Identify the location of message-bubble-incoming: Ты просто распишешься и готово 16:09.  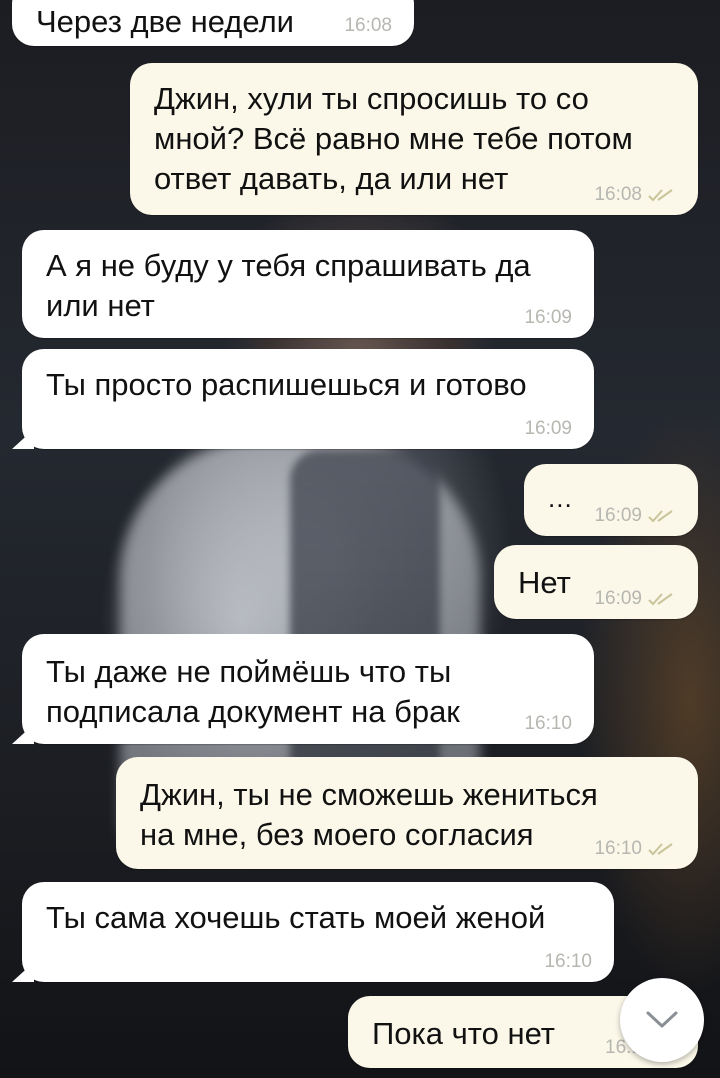
(303, 399).